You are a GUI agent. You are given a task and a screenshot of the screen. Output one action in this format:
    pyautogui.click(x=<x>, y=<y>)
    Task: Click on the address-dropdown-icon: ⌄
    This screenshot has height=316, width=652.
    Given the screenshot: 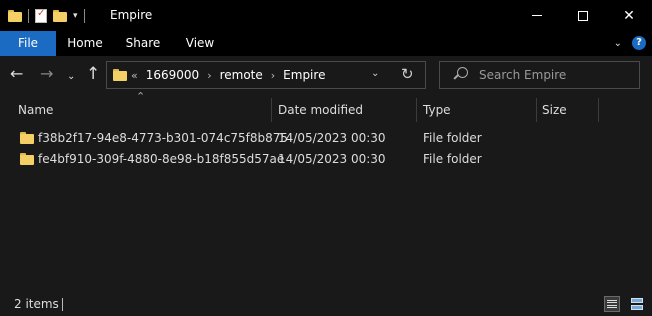 What is the action you would take?
    pyautogui.click(x=375, y=73)
    